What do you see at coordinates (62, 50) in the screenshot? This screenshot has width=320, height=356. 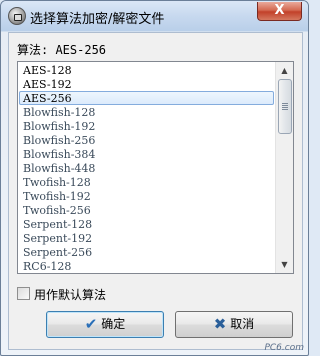 I see `algorithm-label: 算法: AES-256` at bounding box center [62, 50].